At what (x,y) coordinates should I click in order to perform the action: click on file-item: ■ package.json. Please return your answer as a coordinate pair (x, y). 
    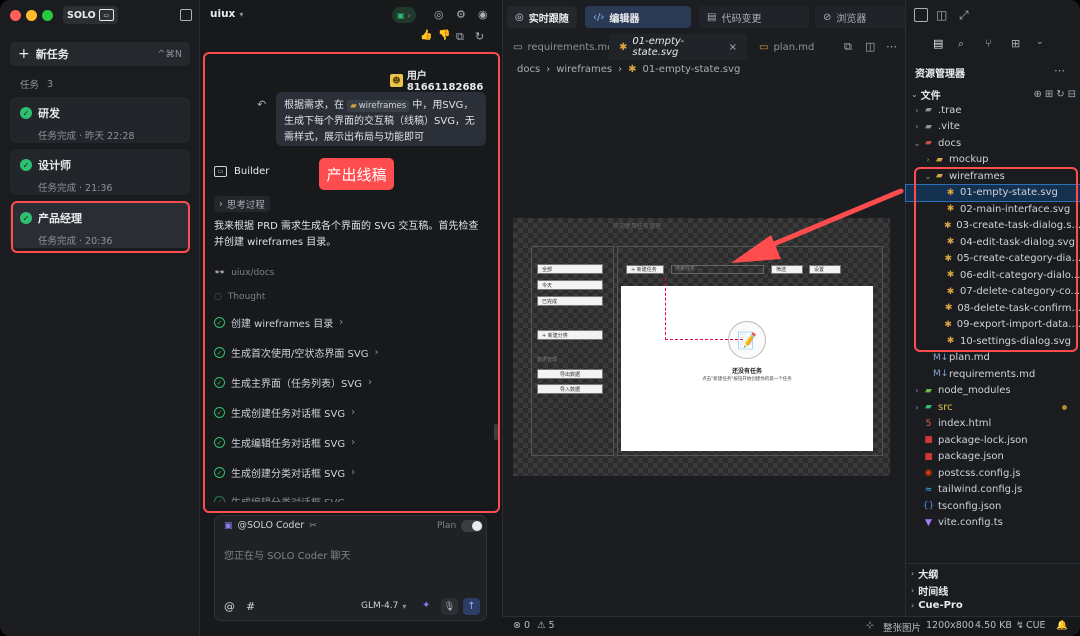
    Looking at the image, I should click on (993, 457).